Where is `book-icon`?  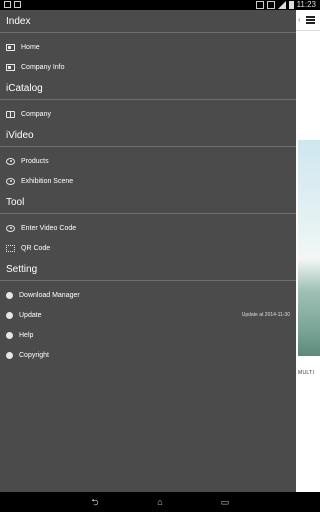 book-icon is located at coordinates (10, 114).